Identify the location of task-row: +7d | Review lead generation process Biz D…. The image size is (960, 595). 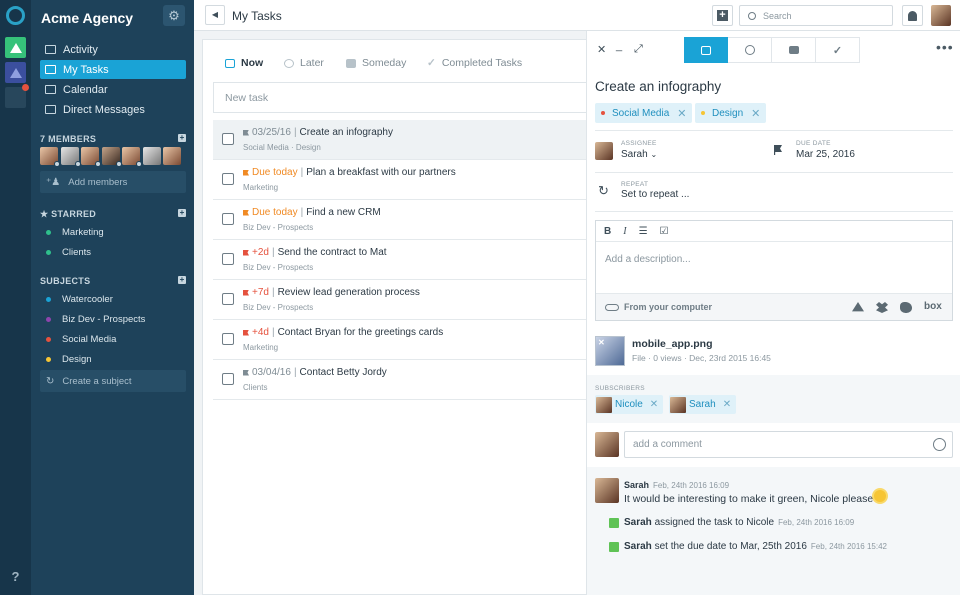
(400, 300).